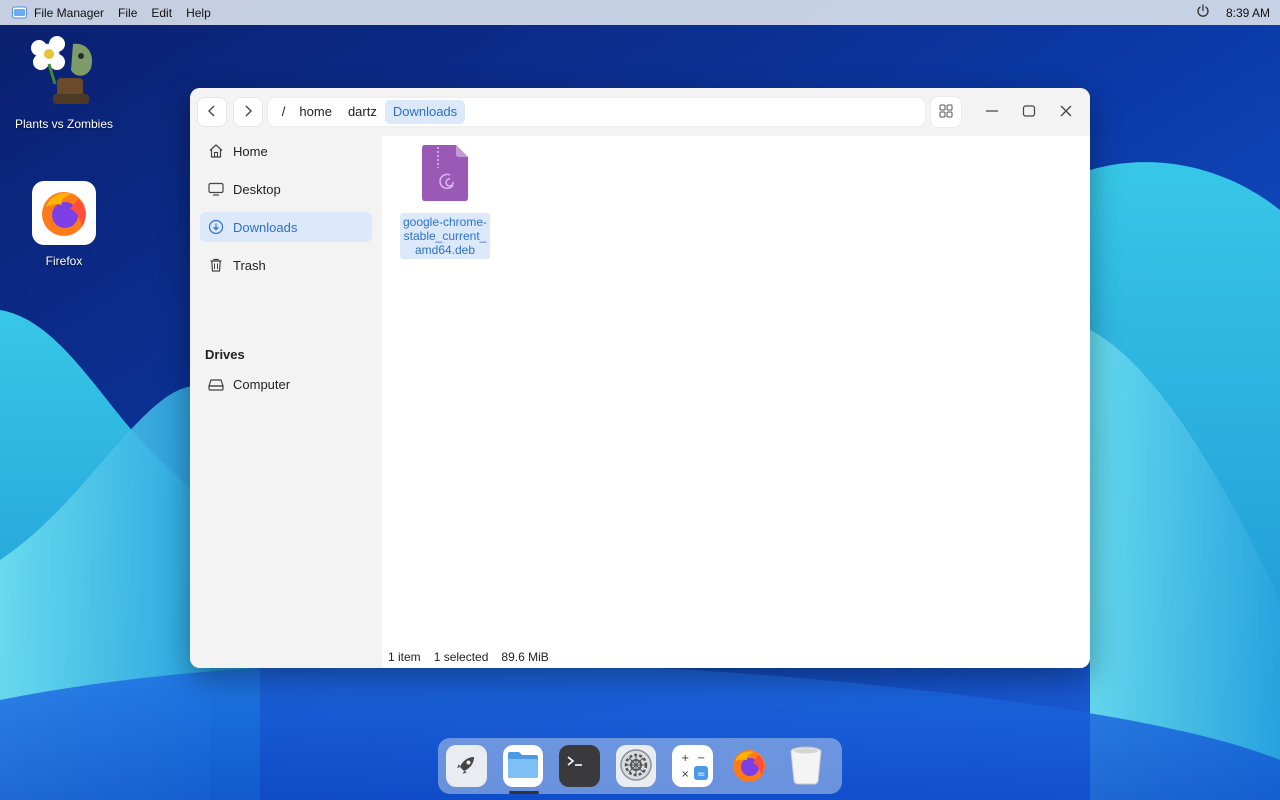 The width and height of the screenshot is (1280, 800). Describe the element at coordinates (461, 657) in the screenshot. I see `status-selected-count: 1 selected` at that location.